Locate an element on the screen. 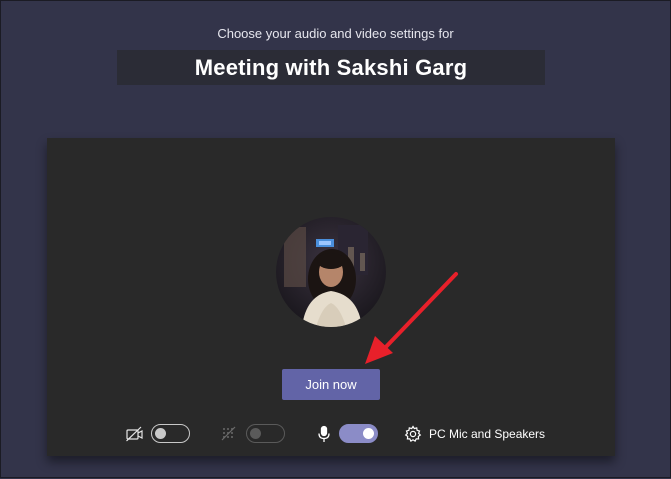 The height and width of the screenshot is (479, 671). device-controls: PC Mic and Speakers is located at coordinates (331, 434).